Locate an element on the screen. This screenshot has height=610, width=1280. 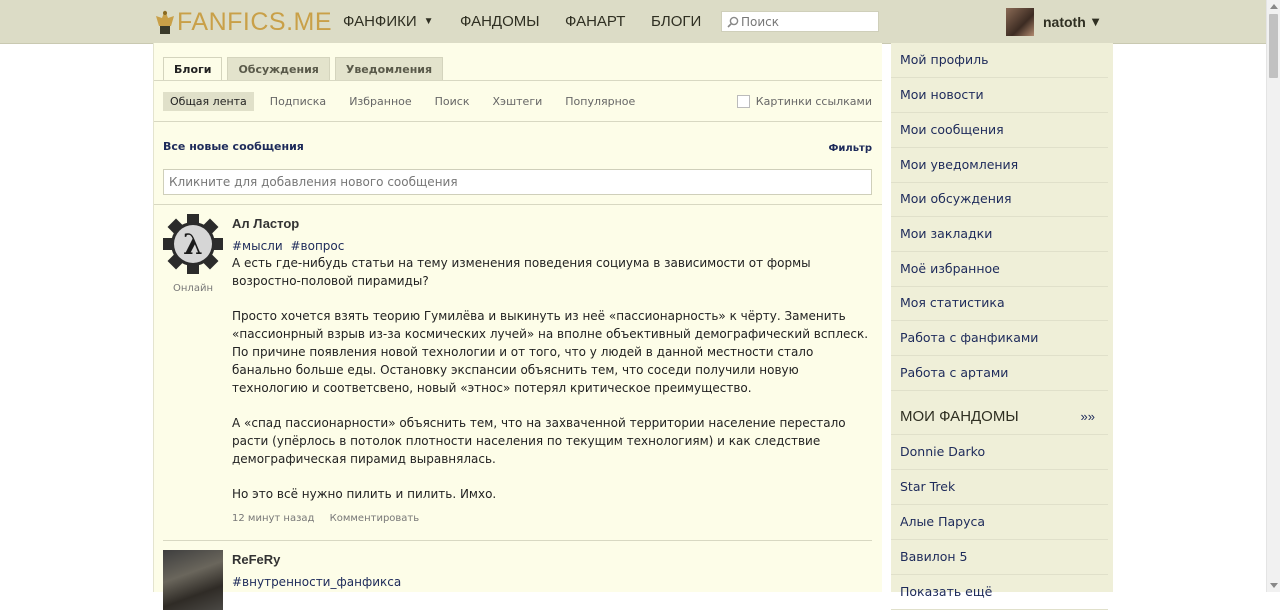
subnav-general-feed: Общая лента is located at coordinates (208, 101).